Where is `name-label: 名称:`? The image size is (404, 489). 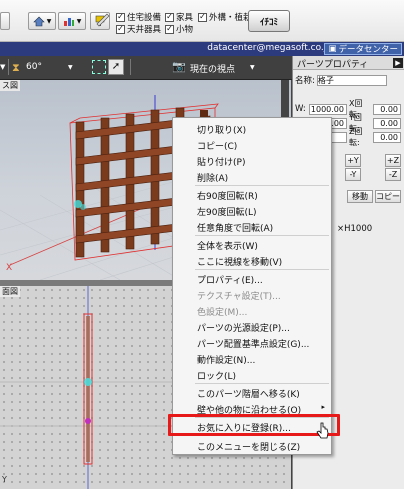 name-label: 名称: is located at coordinates (305, 81).